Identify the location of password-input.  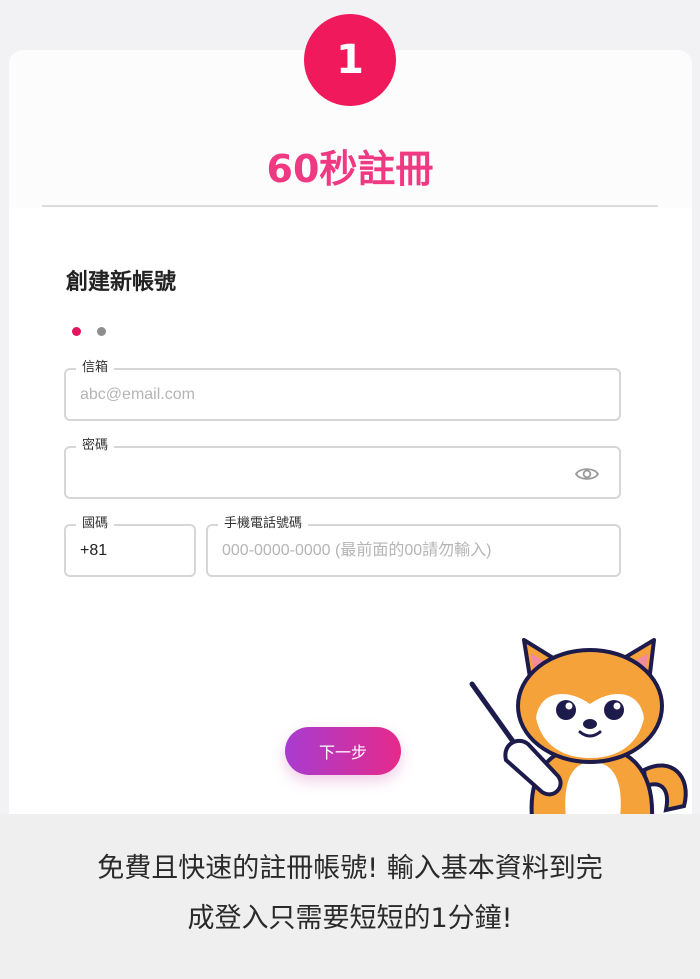
(326, 472).